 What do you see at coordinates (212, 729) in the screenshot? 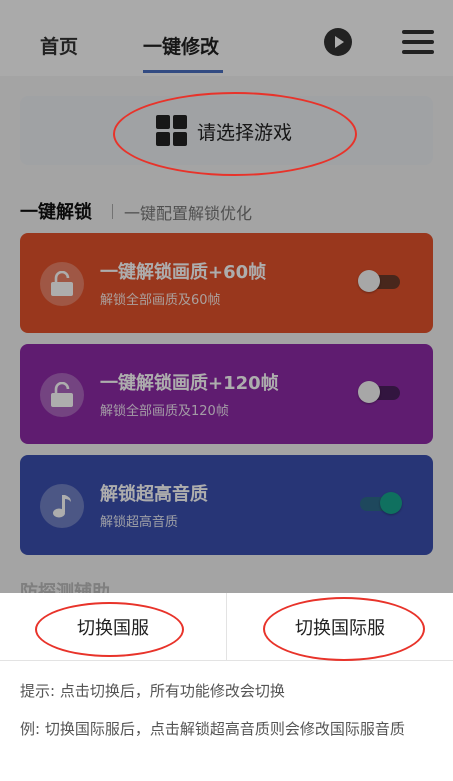
I see `example-text: 例: 切换国际服后，点击解锁超高音质则会修改国际服音质` at bounding box center [212, 729].